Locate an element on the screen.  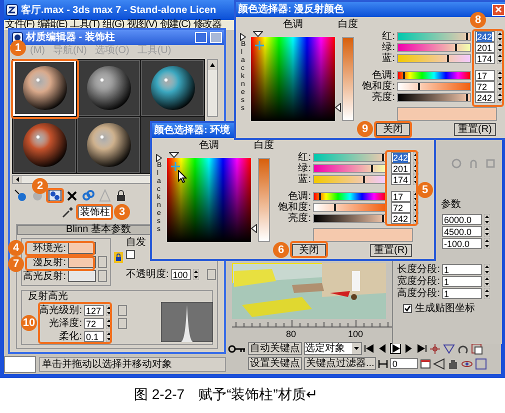
arrow-sphere-icon is located at coordinates (20, 195).